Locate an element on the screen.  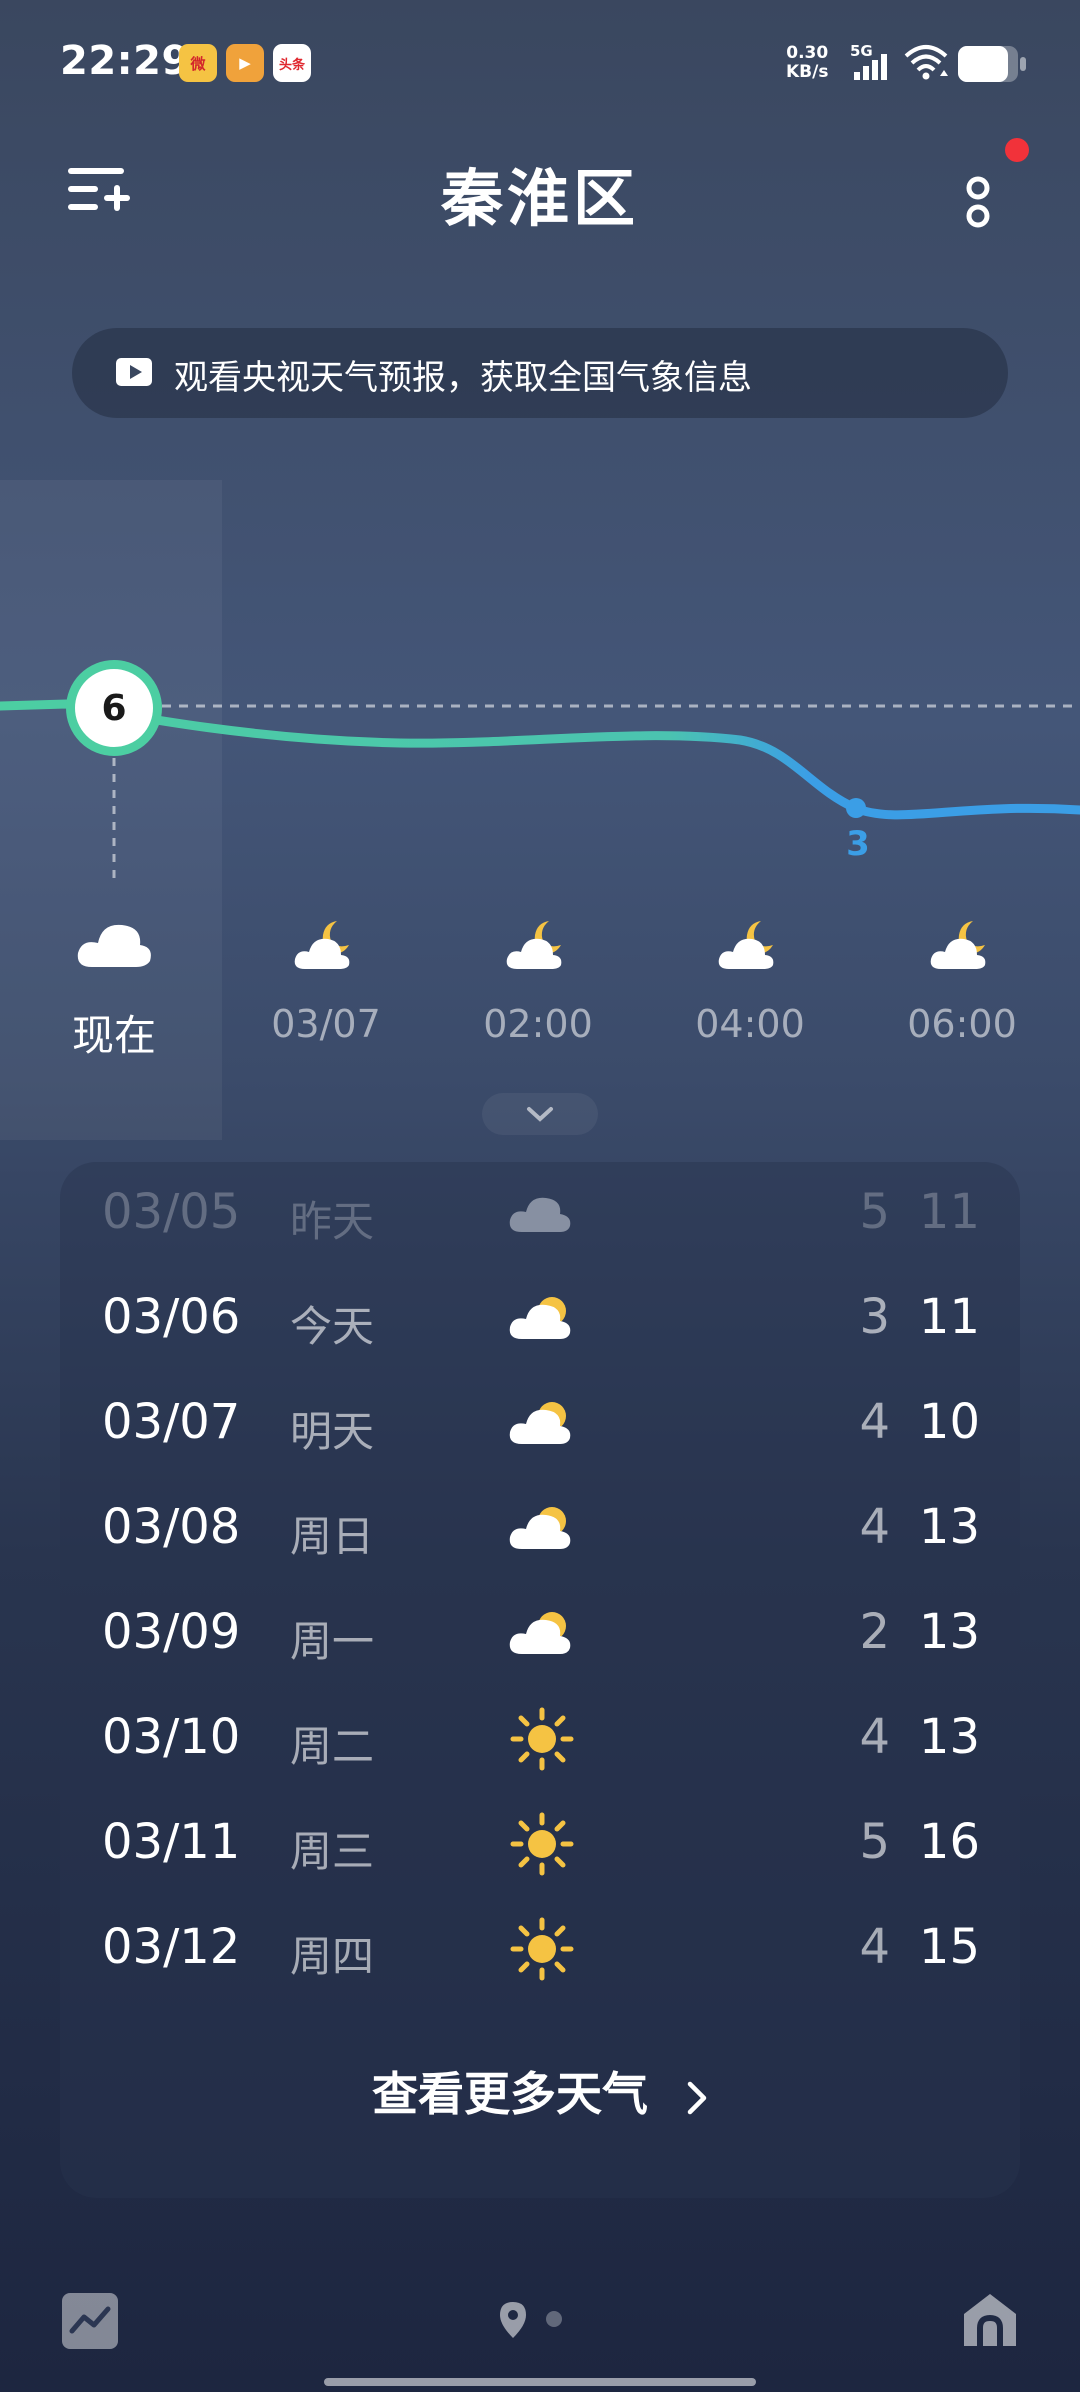
trend-chart-icon is located at coordinates (90, 2321).